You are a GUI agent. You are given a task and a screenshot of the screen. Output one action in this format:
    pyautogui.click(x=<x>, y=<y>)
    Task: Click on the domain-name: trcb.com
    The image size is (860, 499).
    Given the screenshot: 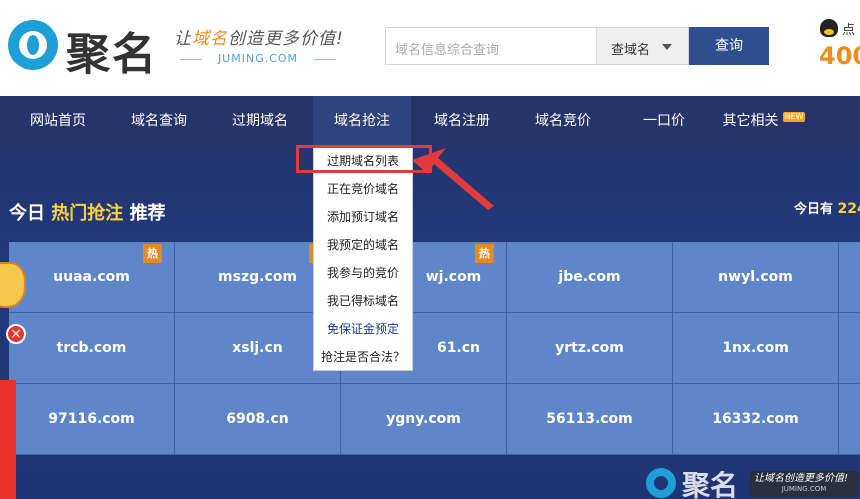 What is the action you would take?
    pyautogui.click(x=92, y=348)
    